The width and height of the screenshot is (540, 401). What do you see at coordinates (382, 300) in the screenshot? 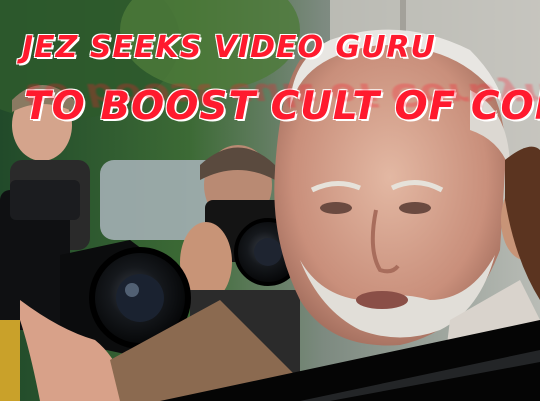
I see `subject-mouth` at bounding box center [382, 300].